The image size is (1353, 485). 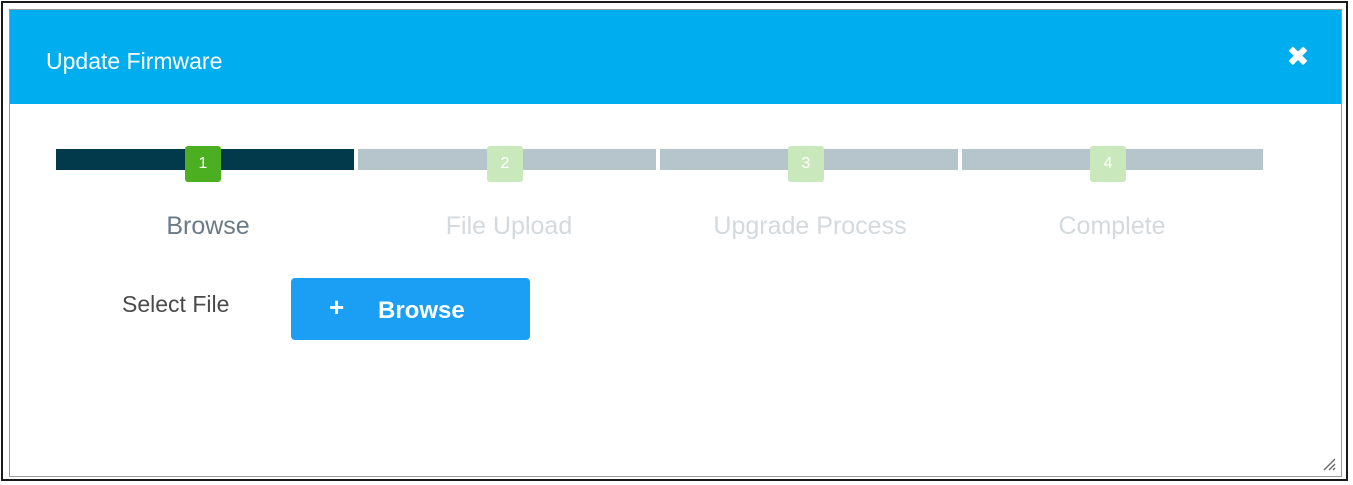 I want to click on step-3-label: Upgrade Process, so click(x=810, y=226).